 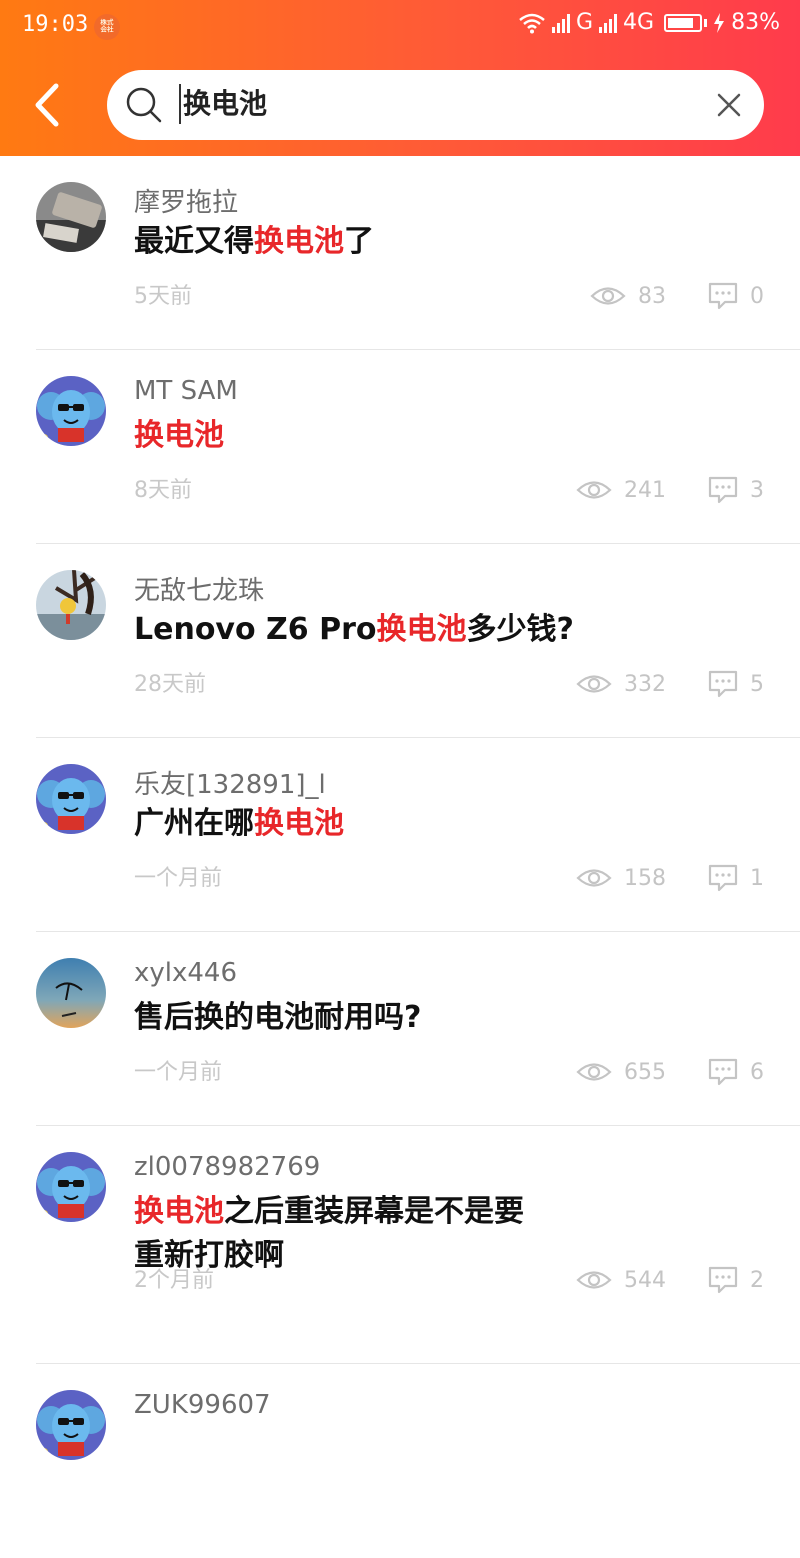 What do you see at coordinates (278, 1017) in the screenshot?
I see `title-text: 售后换的电池耐用吗?` at bounding box center [278, 1017].